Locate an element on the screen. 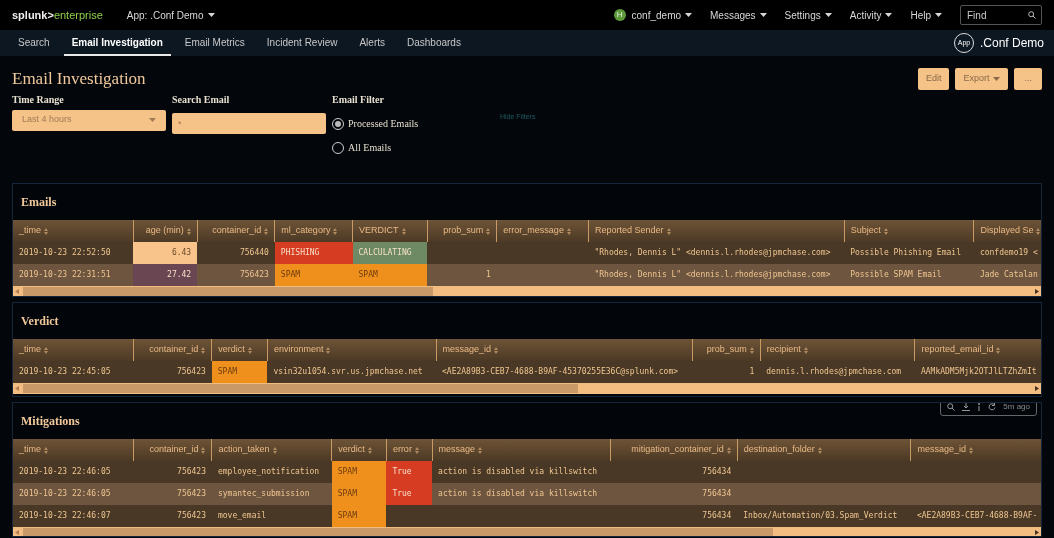 Image resolution: width=1054 pixels, height=538 pixels. app-name: .Conf Demo is located at coordinates (1011, 43).